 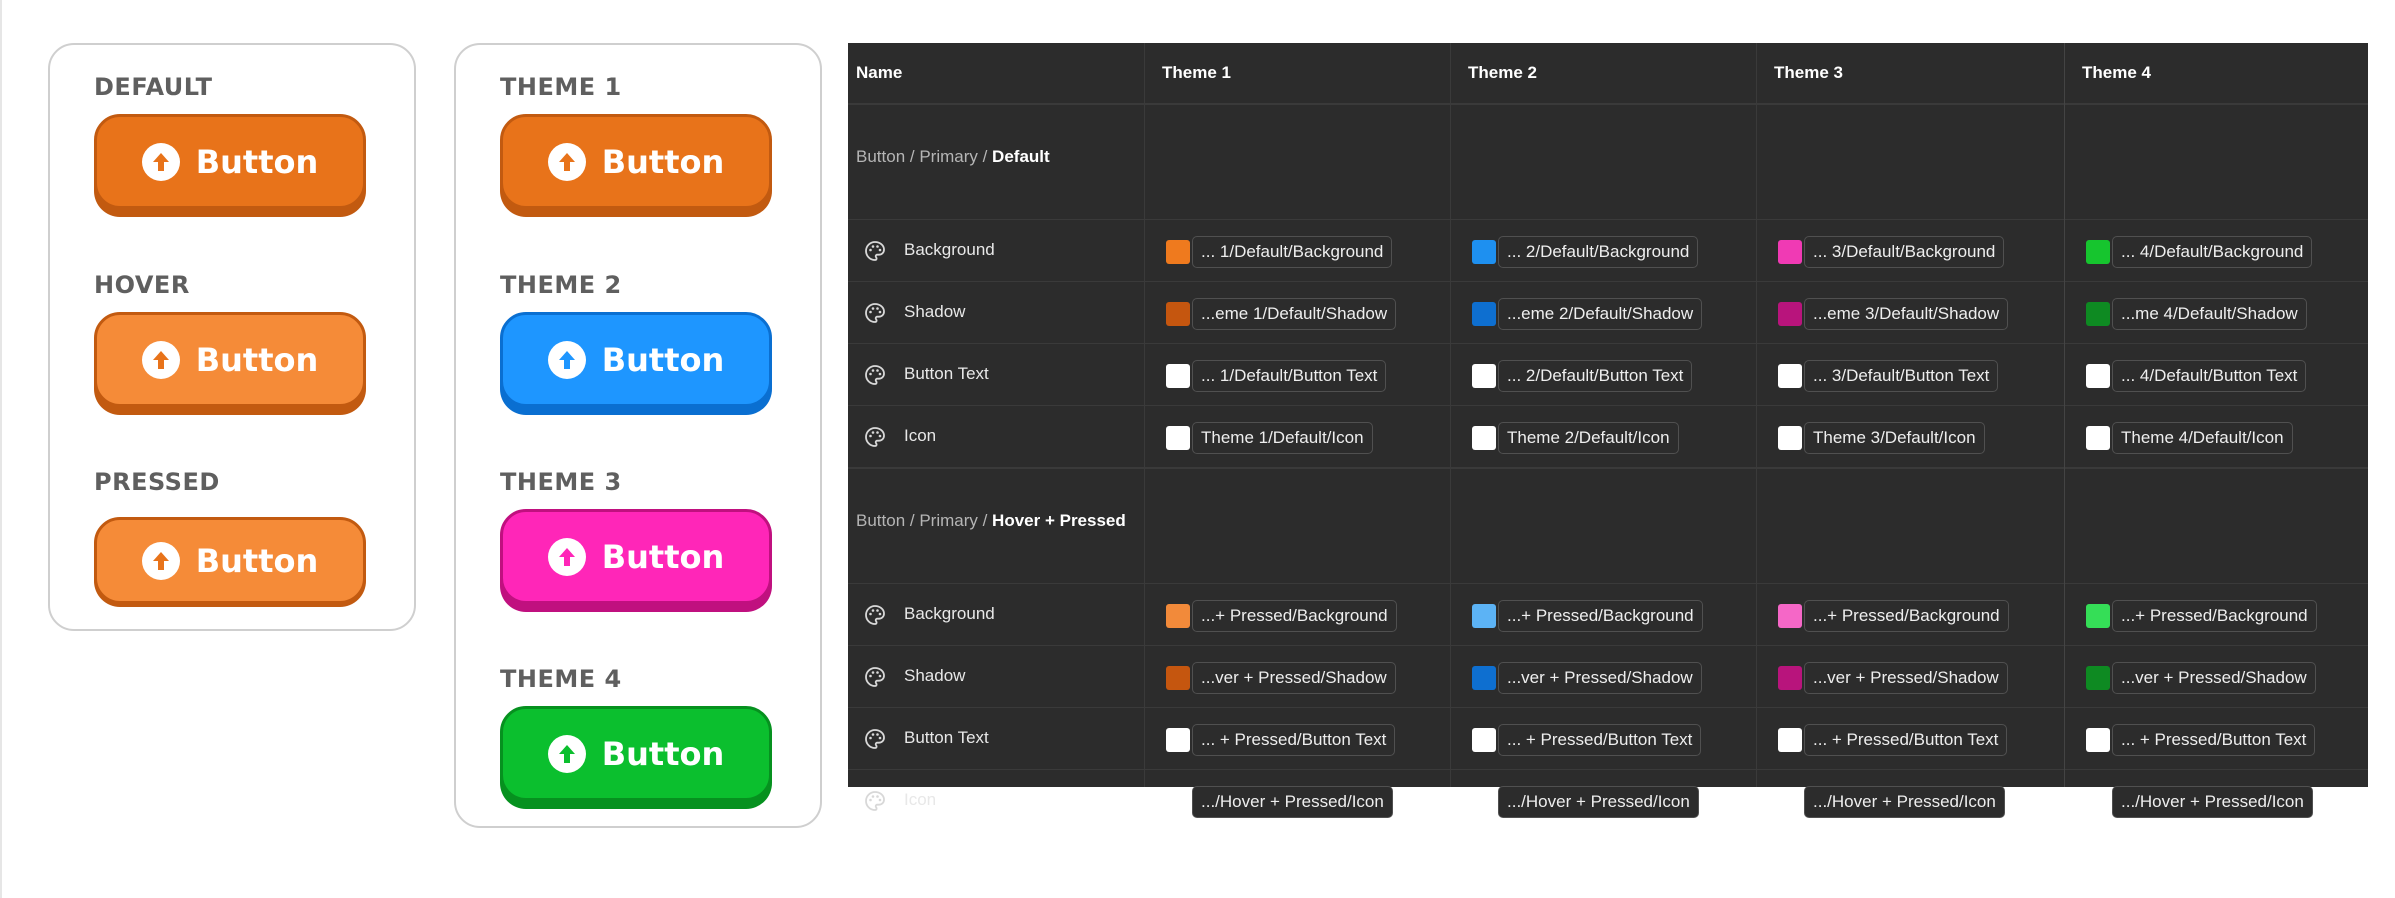 I want to click on theme-2-cell: ...+ Pressed/Background, so click(x=1603, y=615).